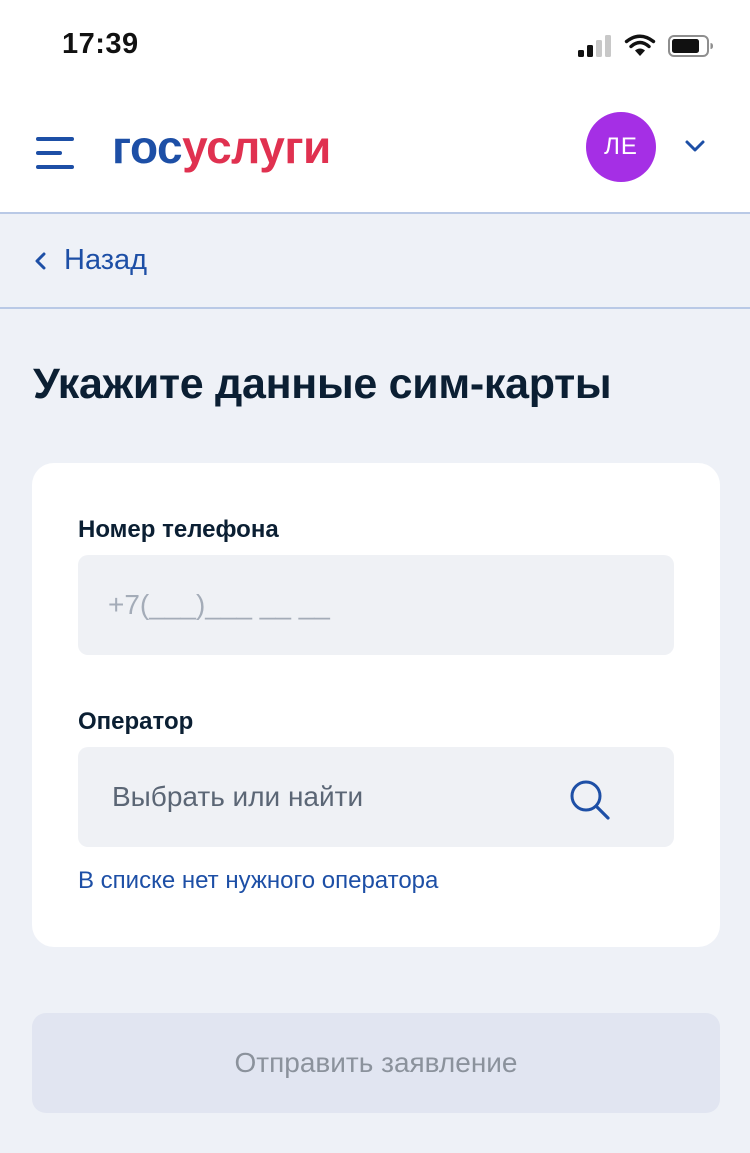 The image size is (750, 1153). I want to click on submit-application-button: Отправить заявление, so click(376, 1063).